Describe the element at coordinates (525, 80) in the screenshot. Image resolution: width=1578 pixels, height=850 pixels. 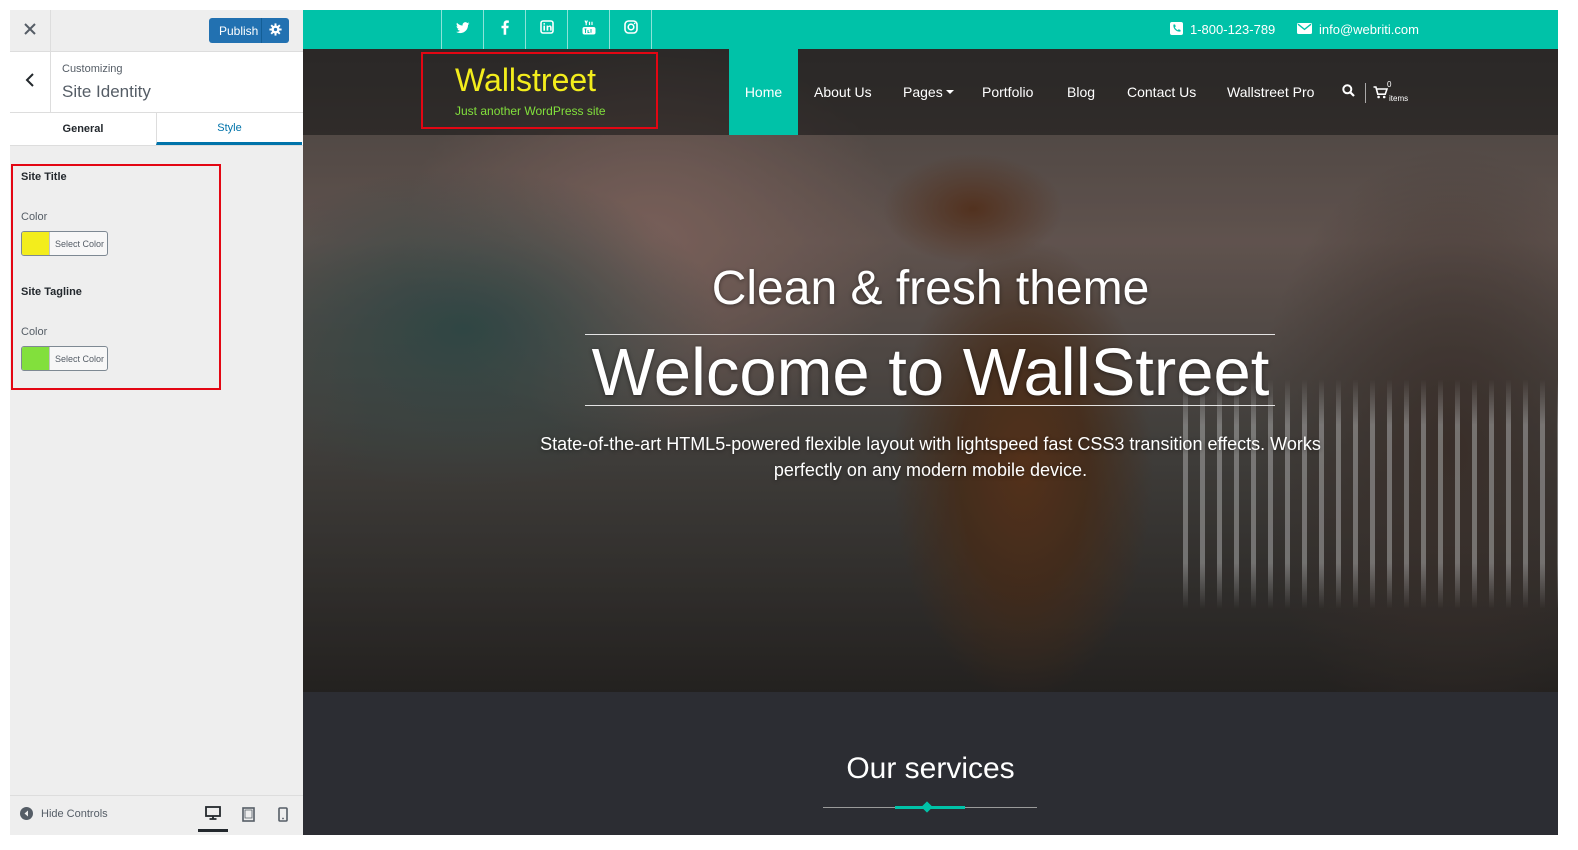
I see `site-title: Wallstreet` at that location.